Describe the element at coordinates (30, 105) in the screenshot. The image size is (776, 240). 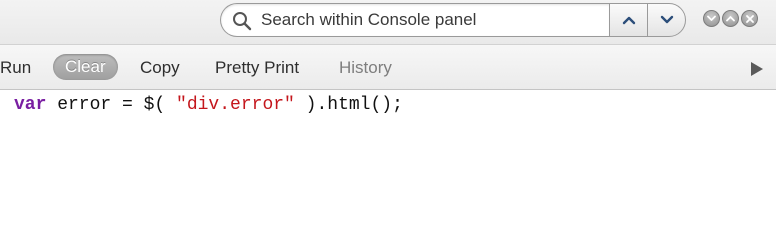
I see `code-keyword: var` at that location.